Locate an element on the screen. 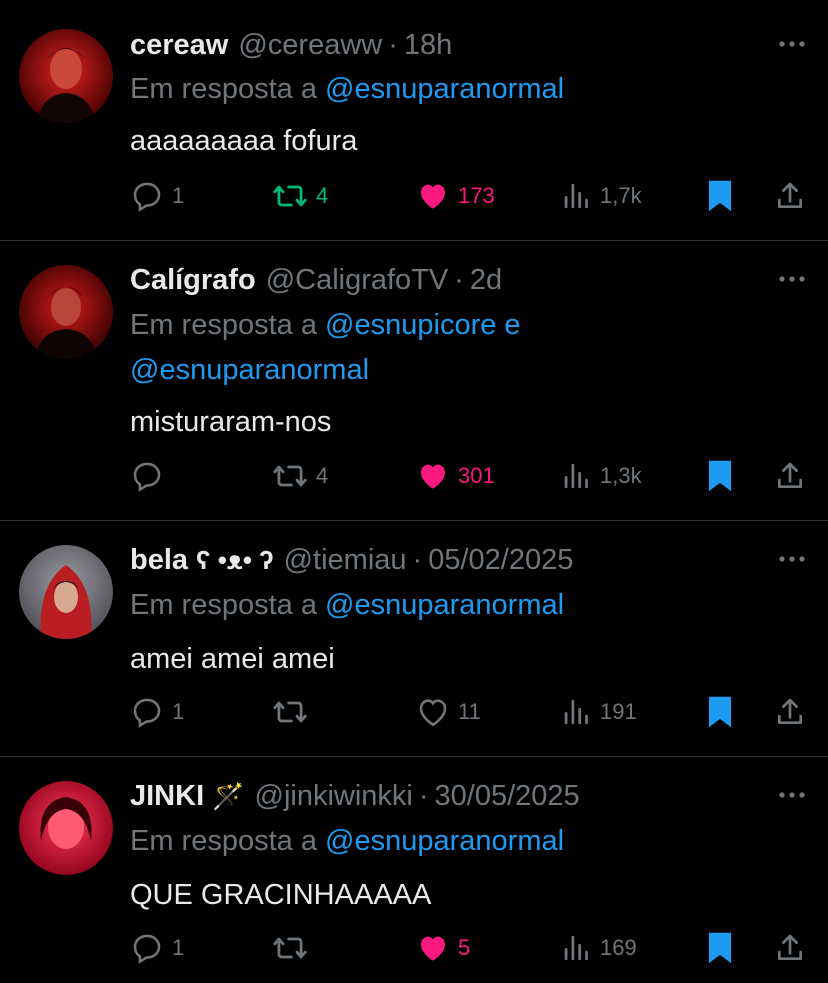 The image size is (828, 983). views-button: 191 is located at coordinates (599, 712).